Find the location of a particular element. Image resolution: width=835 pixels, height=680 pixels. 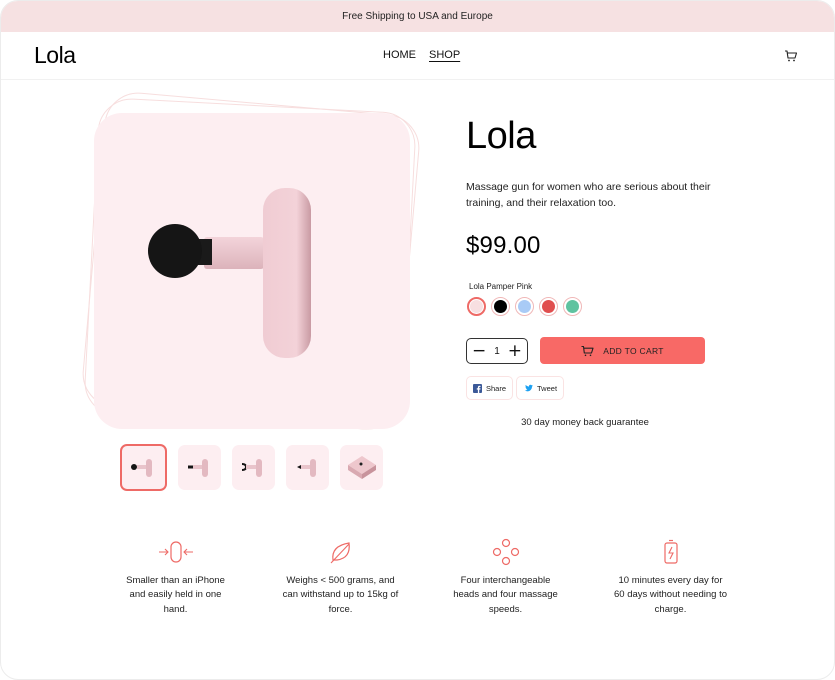

quantity-value: 1 is located at coordinates (497, 351).